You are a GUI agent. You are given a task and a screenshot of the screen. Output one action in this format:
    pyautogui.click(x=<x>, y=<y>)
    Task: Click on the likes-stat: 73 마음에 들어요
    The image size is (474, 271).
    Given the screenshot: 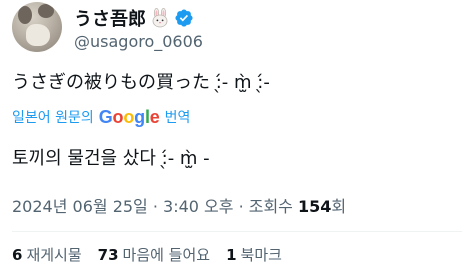 What is the action you would take?
    pyautogui.click(x=154, y=254)
    